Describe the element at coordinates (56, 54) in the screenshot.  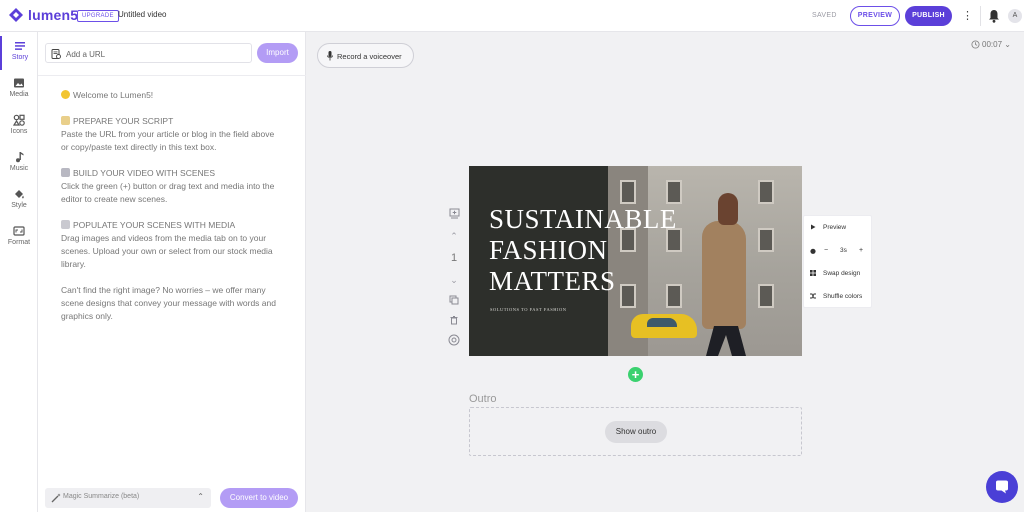
I see `document-link-icon` at that location.